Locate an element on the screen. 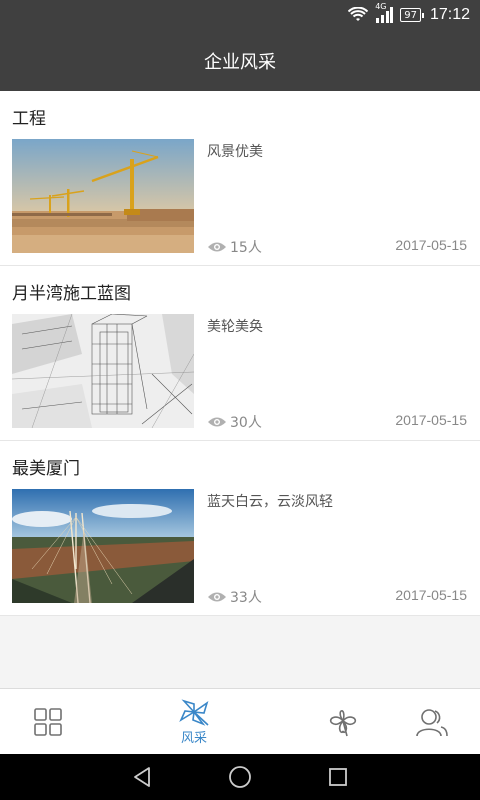 The image size is (480, 800). users-icon is located at coordinates (432, 723).